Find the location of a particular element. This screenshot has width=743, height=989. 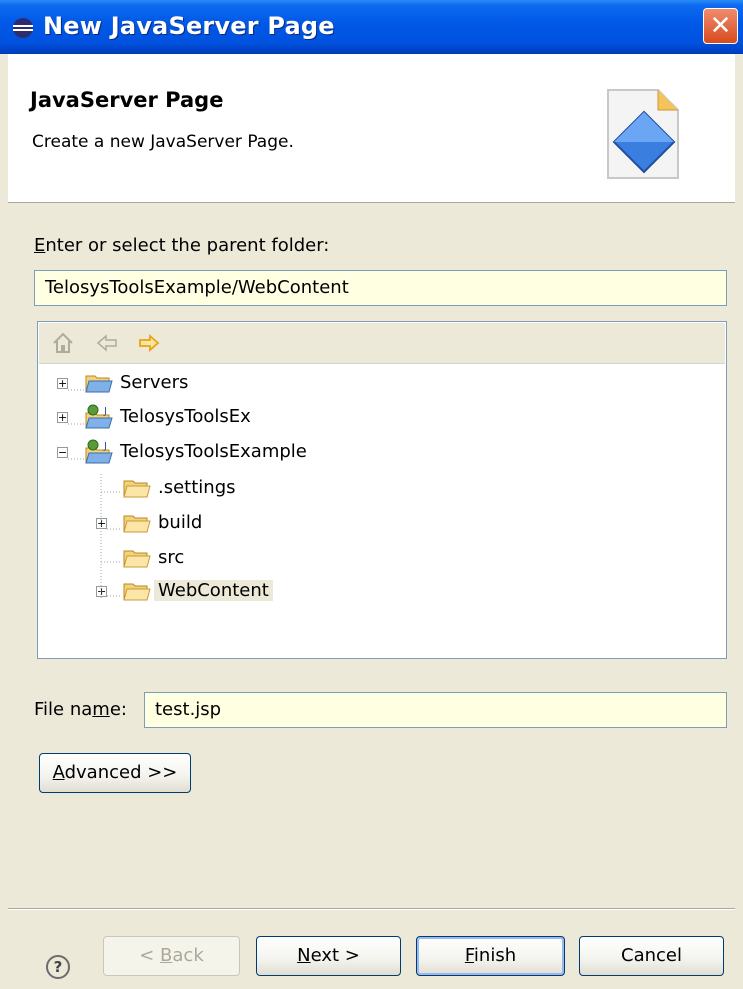

page-title: JavaServer Page is located at coordinates (127, 100).